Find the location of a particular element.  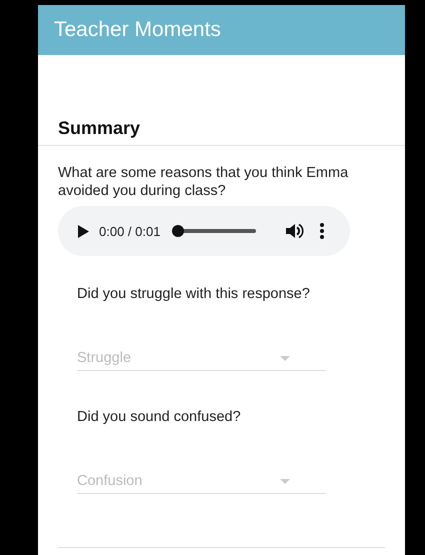

question-text: What are some reasons that you think Emma avoided you during class? is located at coordinates (204, 182).